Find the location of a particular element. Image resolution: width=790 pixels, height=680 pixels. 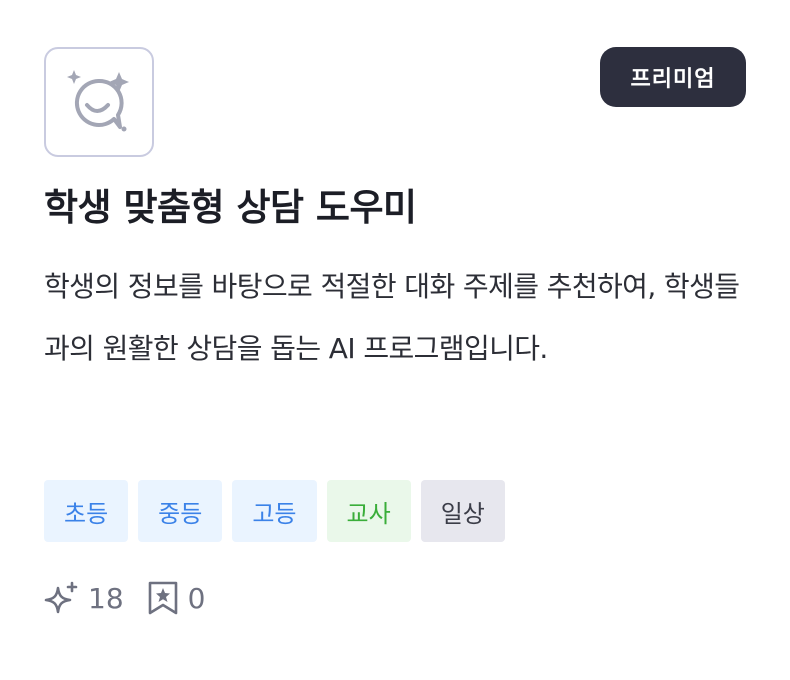

tag-list: 초등 중등 고등 교사 일상 is located at coordinates (274, 511).